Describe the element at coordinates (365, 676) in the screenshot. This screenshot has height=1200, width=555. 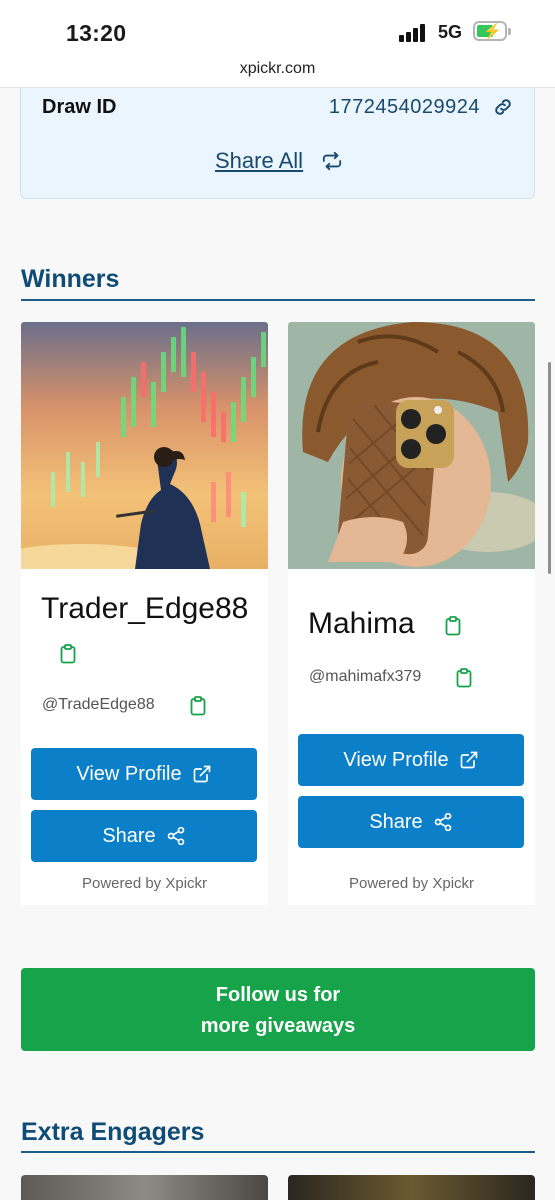
I see `winner-handle: @mahimafx379` at that location.